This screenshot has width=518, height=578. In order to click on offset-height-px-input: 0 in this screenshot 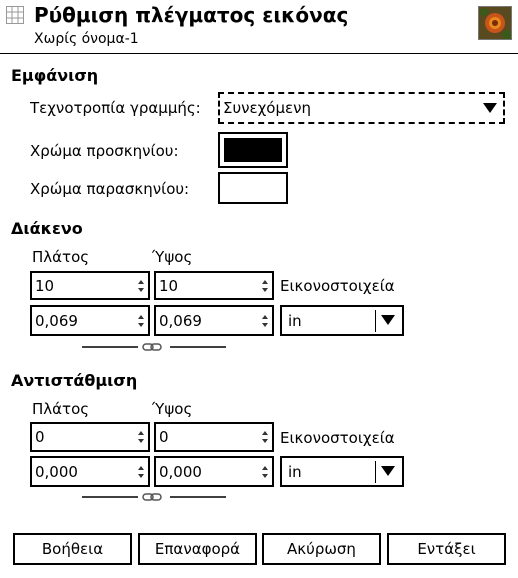, I will do `click(214, 437)`.